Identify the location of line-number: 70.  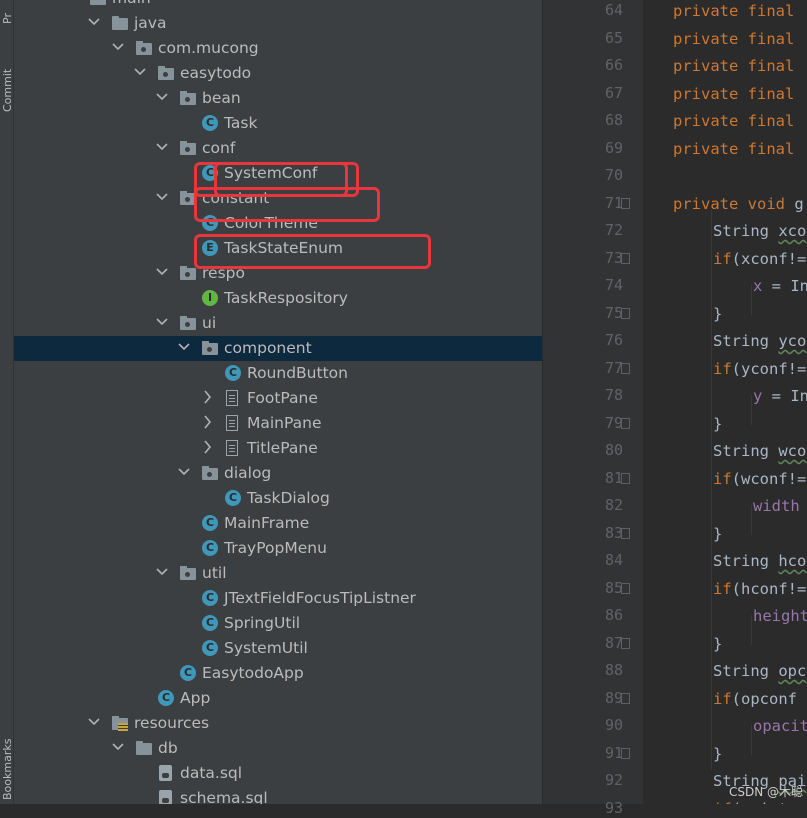
(613, 175).